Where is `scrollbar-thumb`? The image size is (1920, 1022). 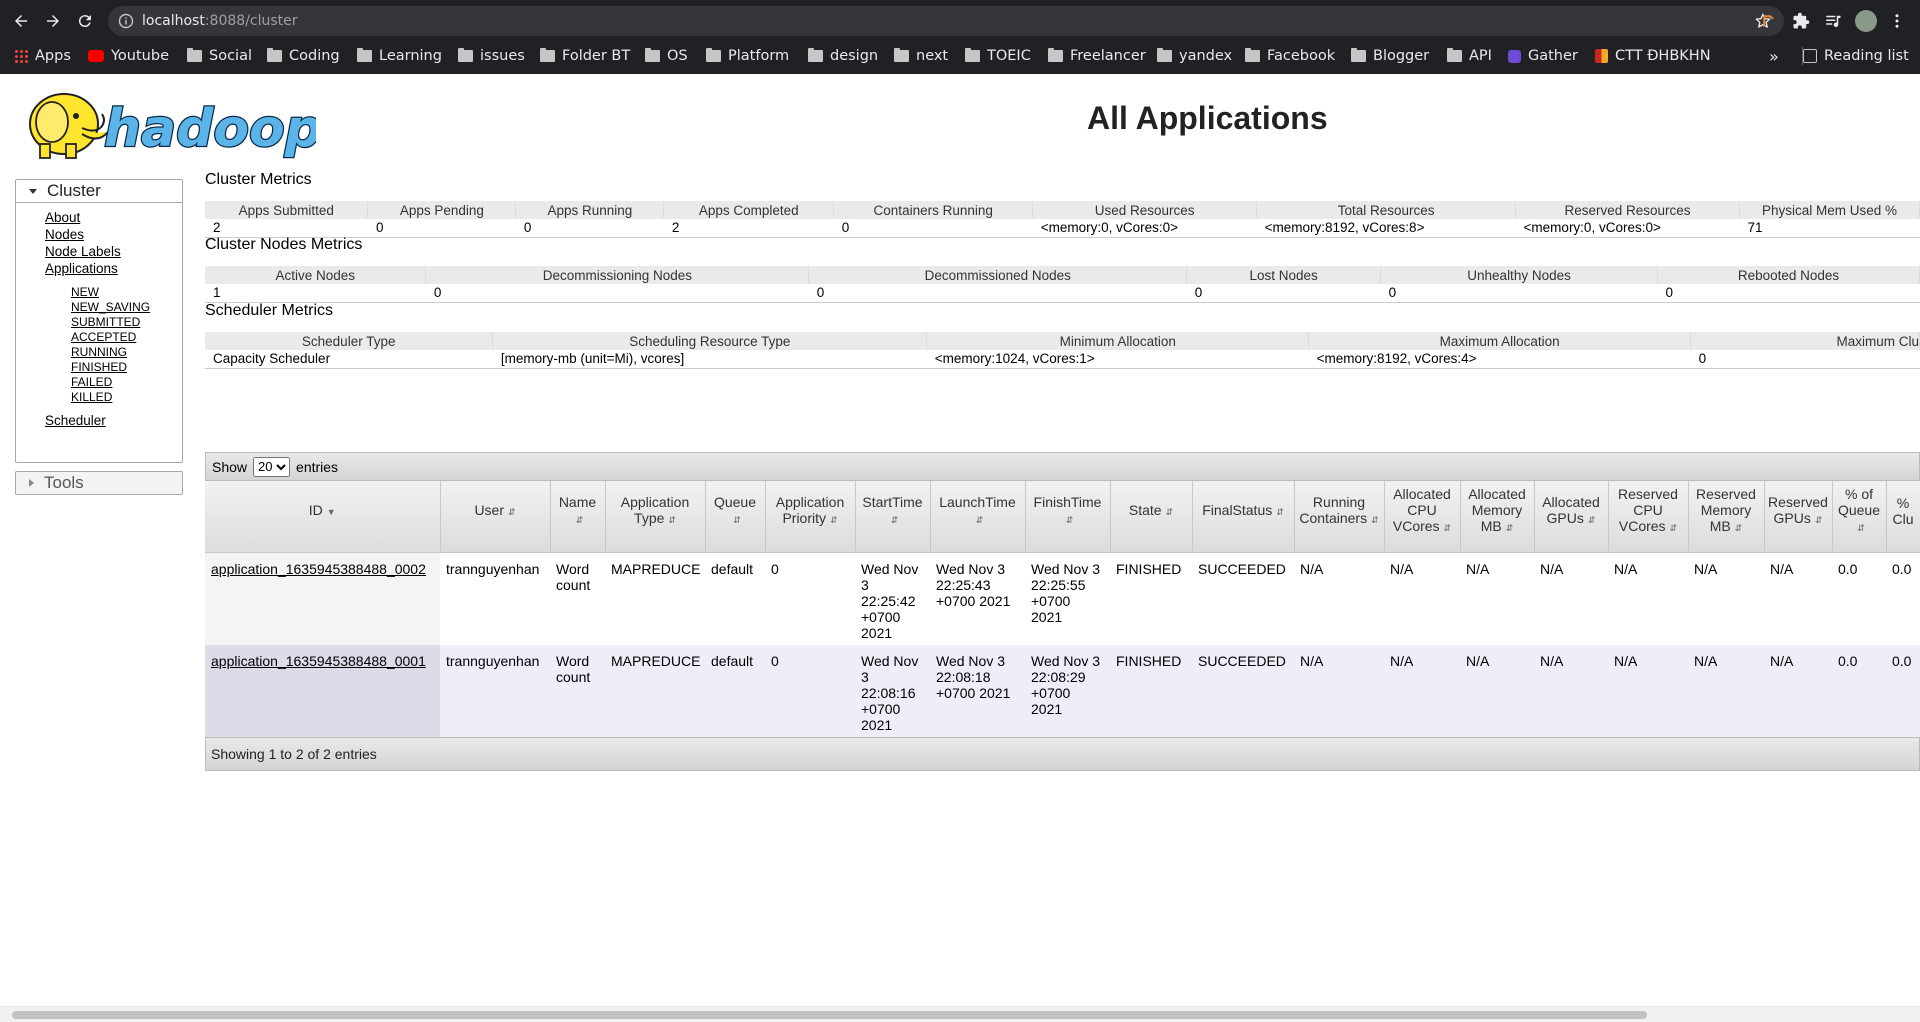 scrollbar-thumb is located at coordinates (829, 1015).